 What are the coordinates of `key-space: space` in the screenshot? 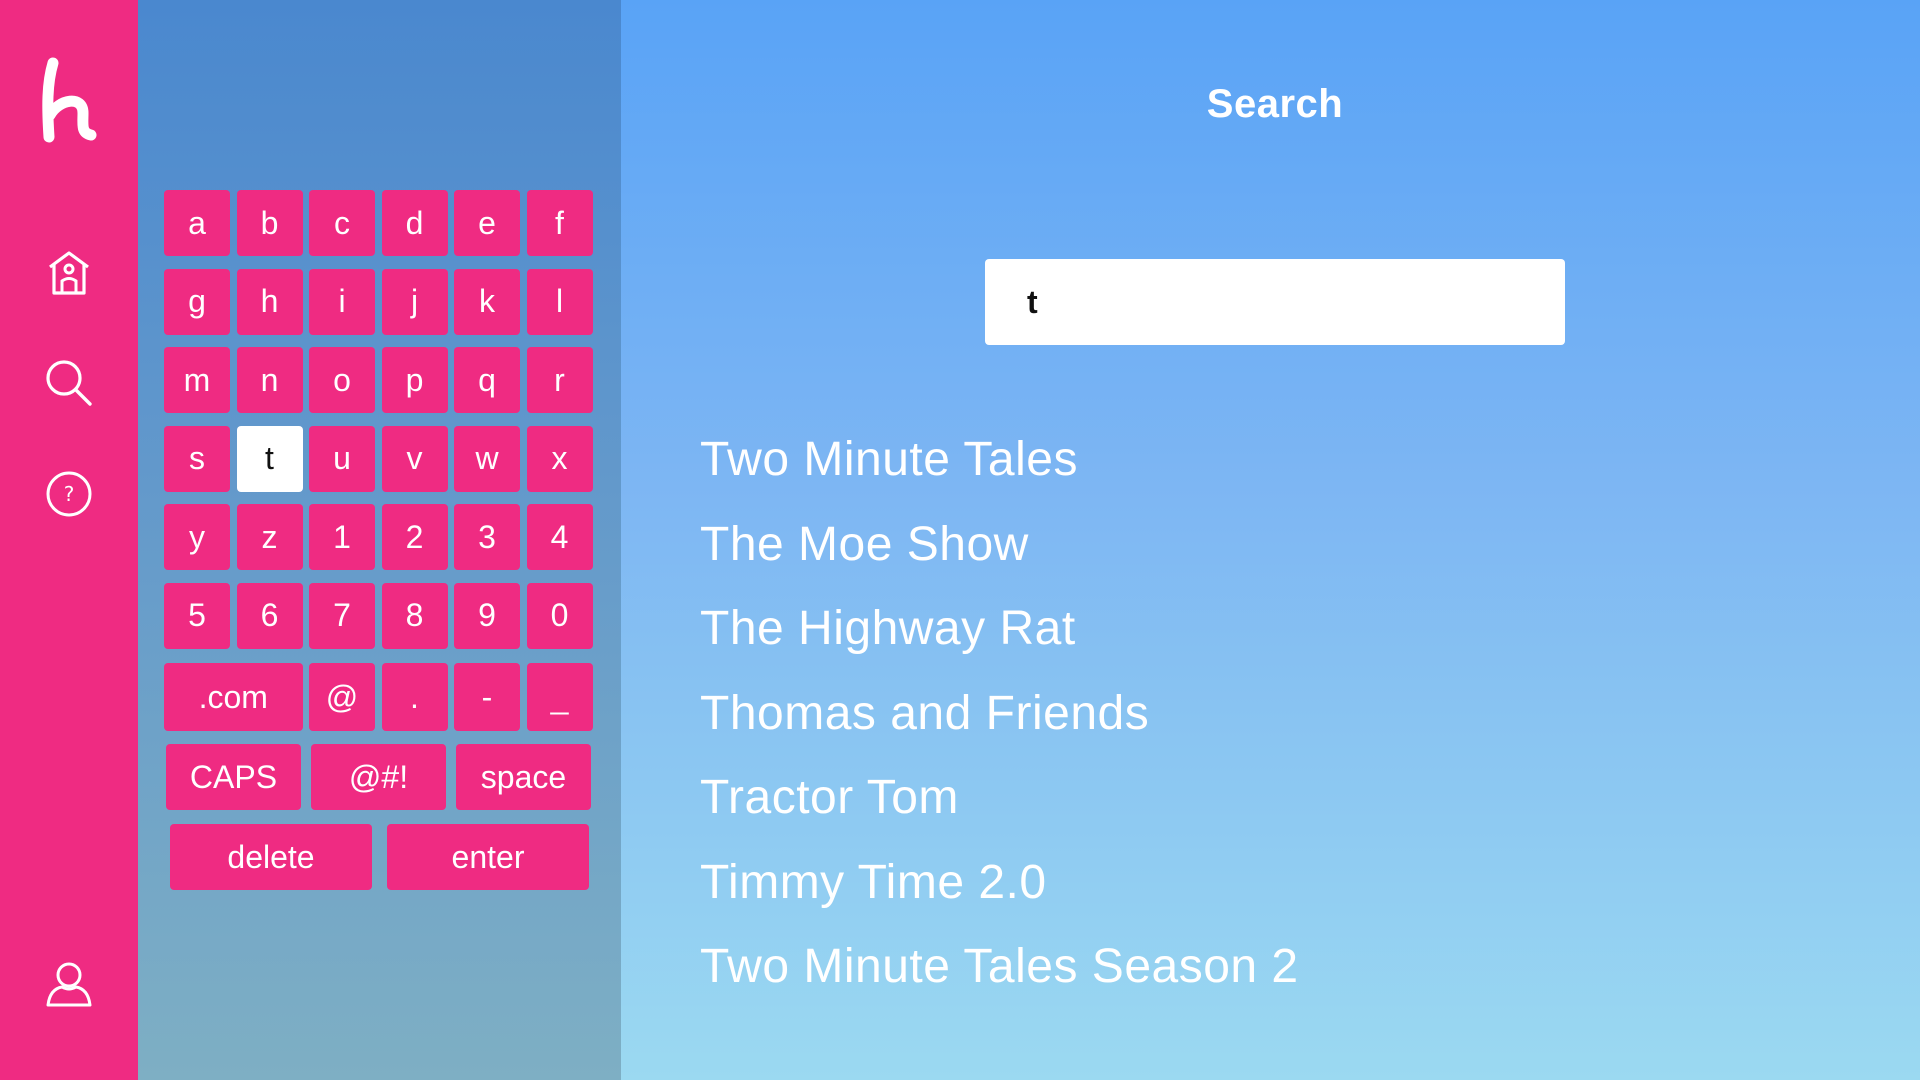 It's located at (523, 777).